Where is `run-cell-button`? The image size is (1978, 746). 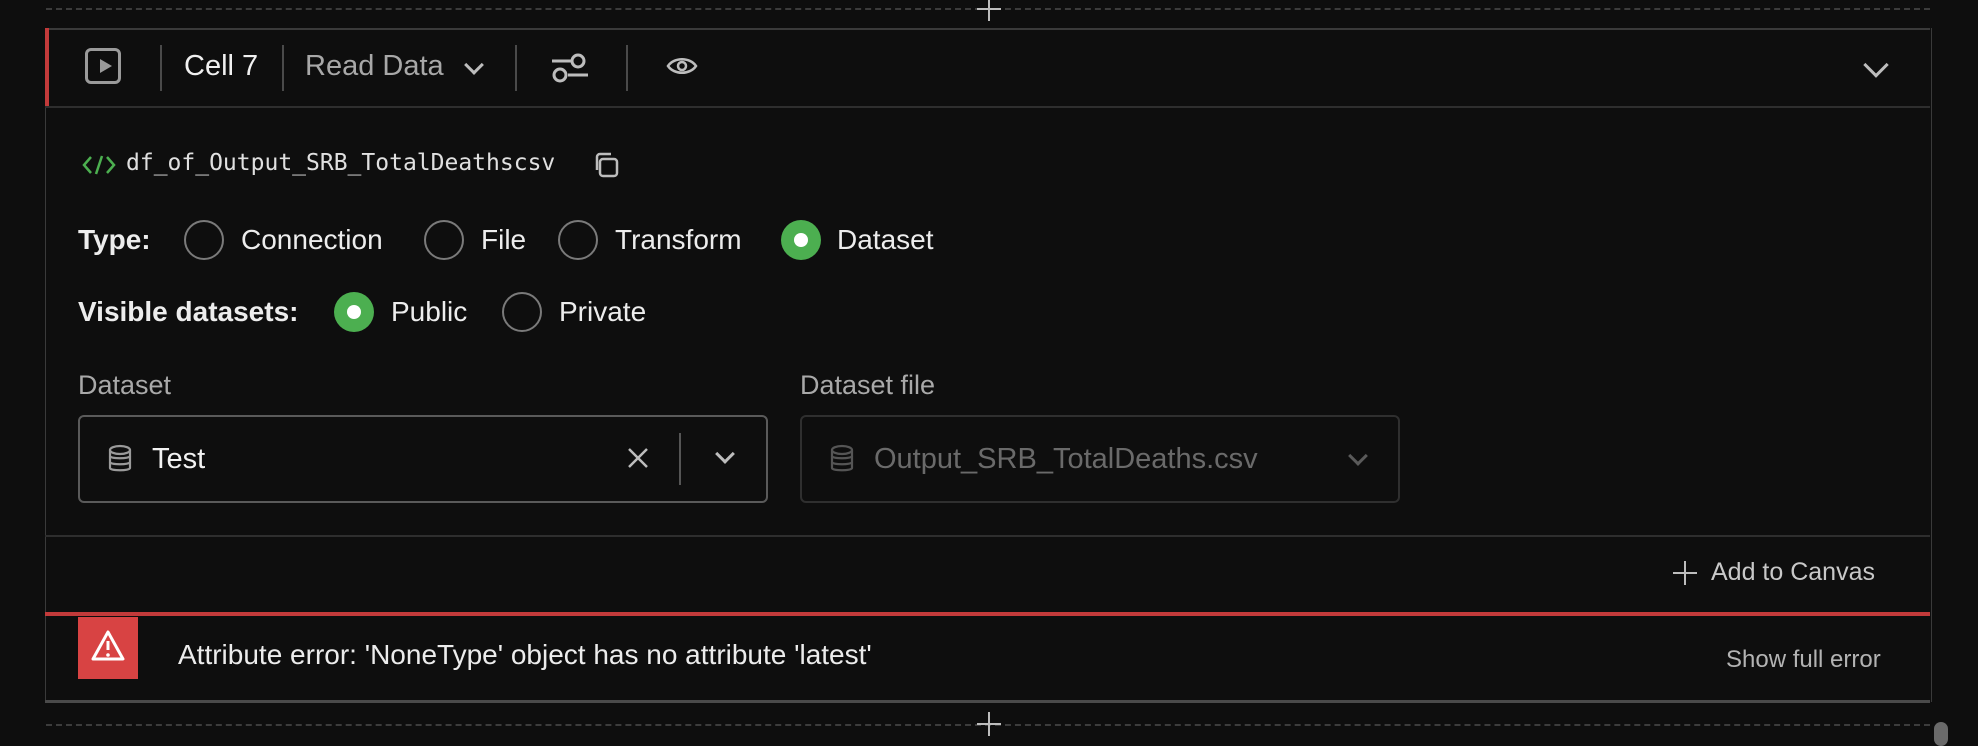 run-cell-button is located at coordinates (103, 66).